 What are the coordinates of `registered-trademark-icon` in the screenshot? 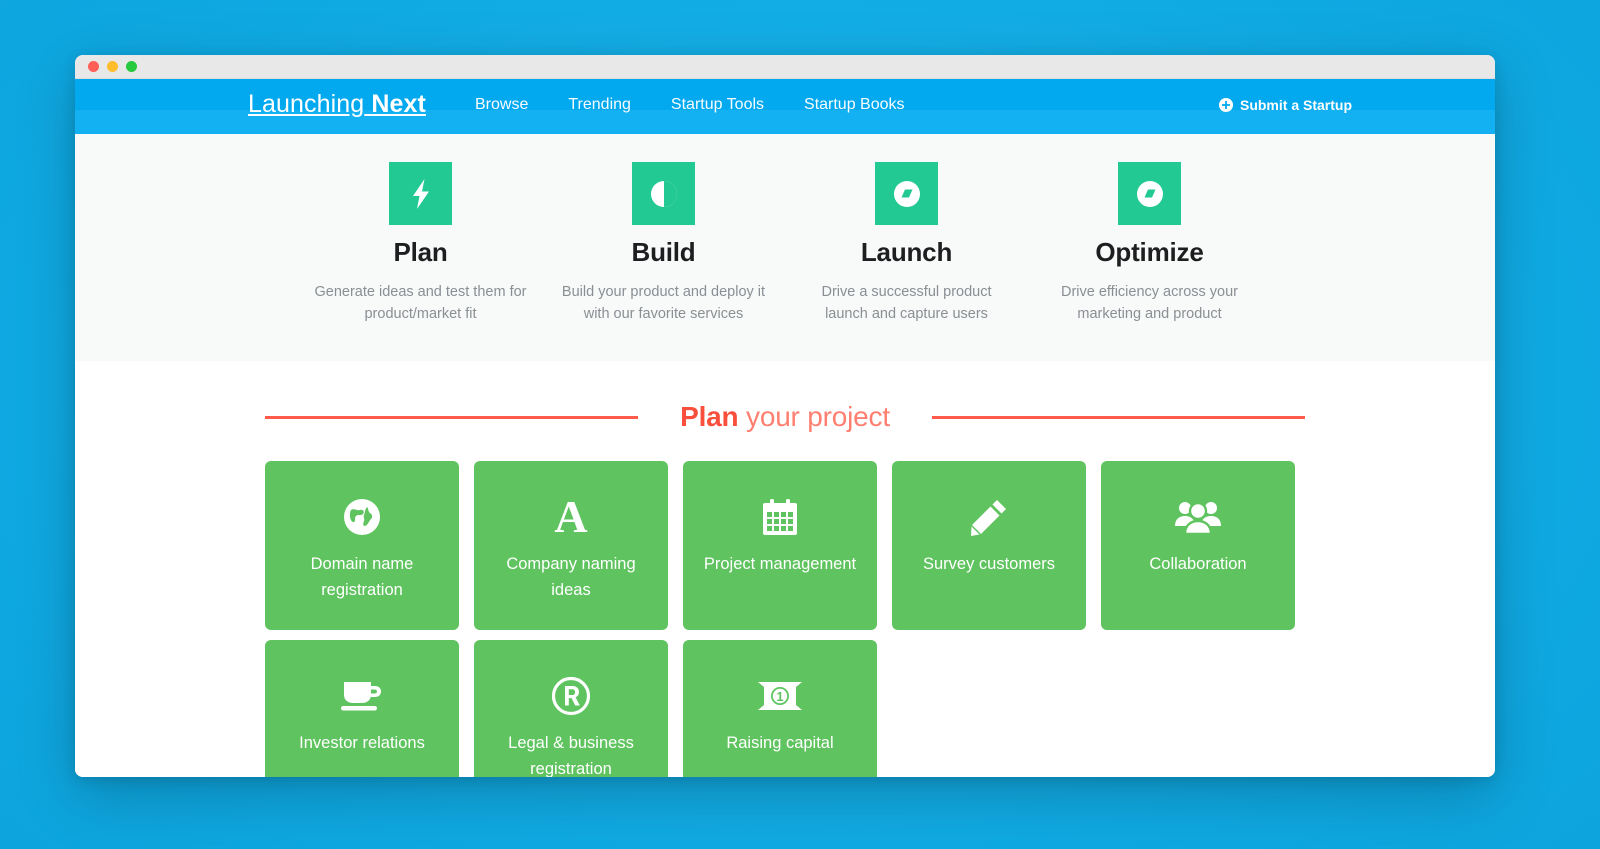 It's located at (571, 696).